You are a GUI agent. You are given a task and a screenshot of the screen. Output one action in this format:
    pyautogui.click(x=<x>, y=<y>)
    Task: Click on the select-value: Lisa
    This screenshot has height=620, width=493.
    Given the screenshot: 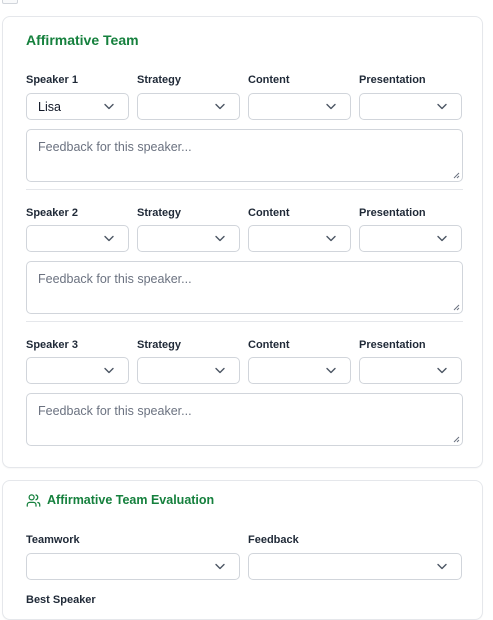 What is the action you would take?
    pyautogui.click(x=49, y=107)
    